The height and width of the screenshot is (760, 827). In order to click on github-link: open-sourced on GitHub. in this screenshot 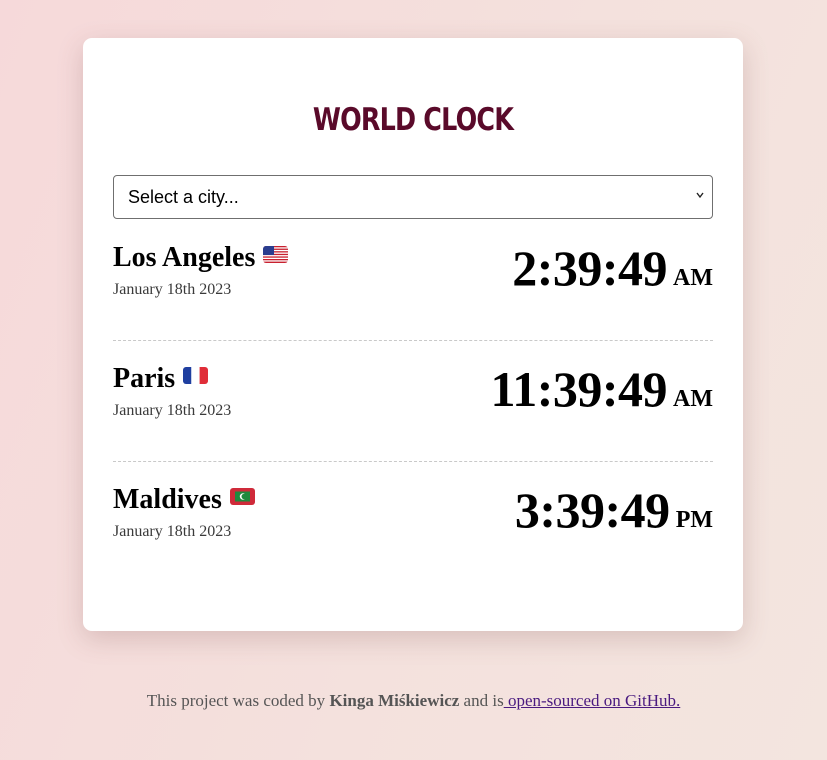, I will do `click(592, 700)`.